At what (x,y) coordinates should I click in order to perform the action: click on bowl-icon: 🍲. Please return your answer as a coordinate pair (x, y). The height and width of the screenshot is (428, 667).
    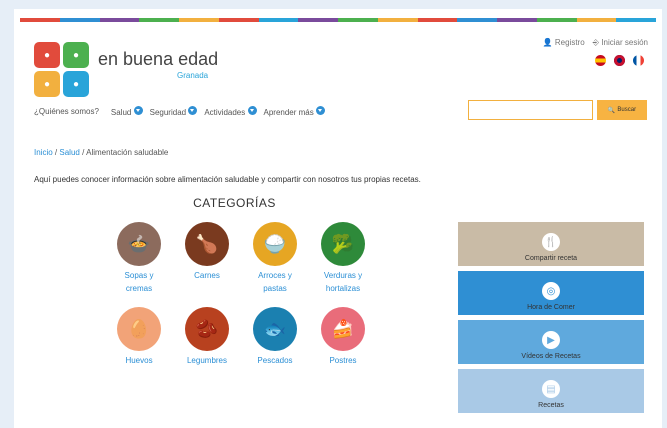
    Looking at the image, I should click on (139, 244).